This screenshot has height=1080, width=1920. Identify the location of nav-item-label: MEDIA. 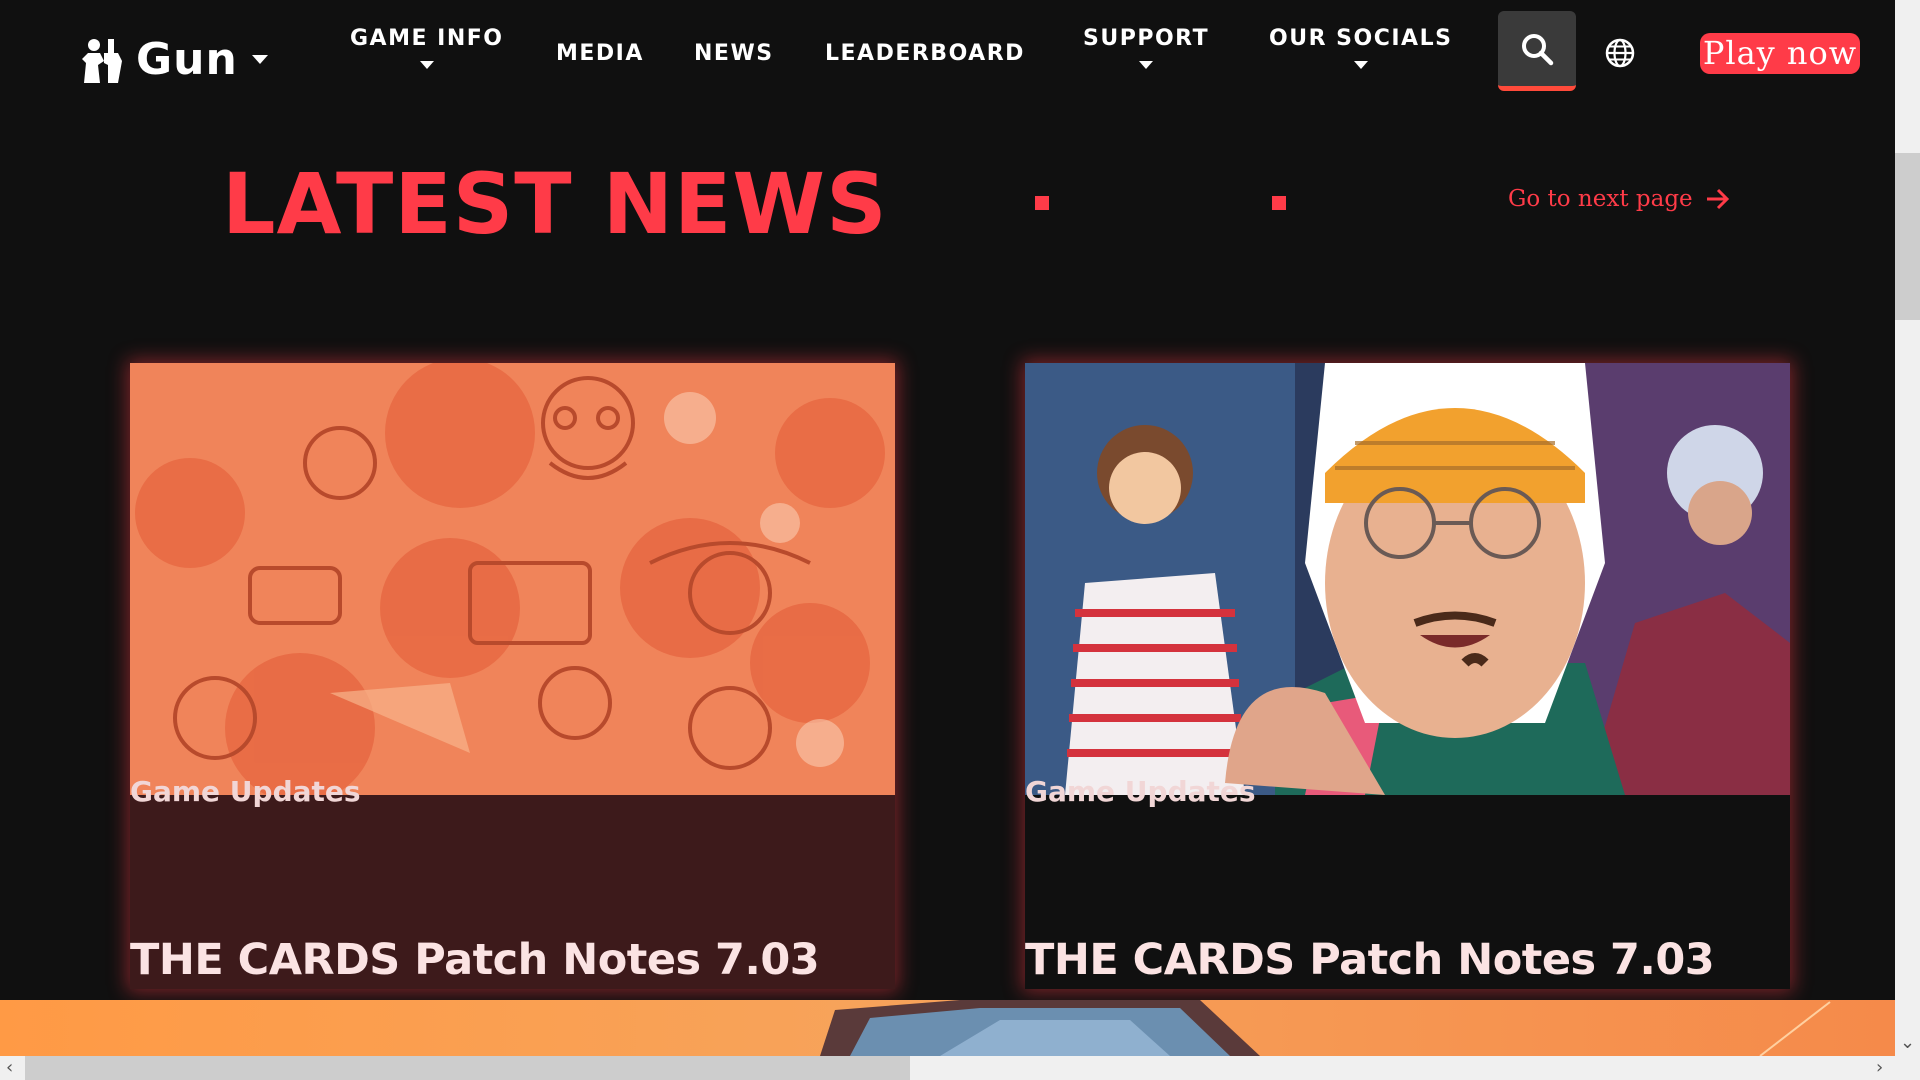
(600, 53).